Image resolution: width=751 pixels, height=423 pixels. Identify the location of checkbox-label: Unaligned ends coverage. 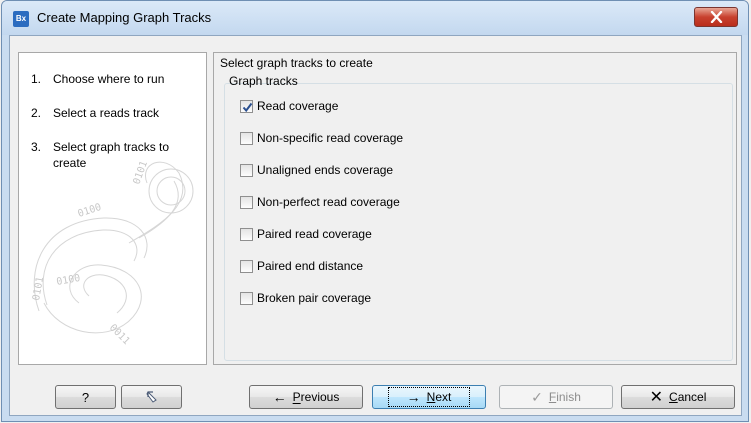
(325, 170).